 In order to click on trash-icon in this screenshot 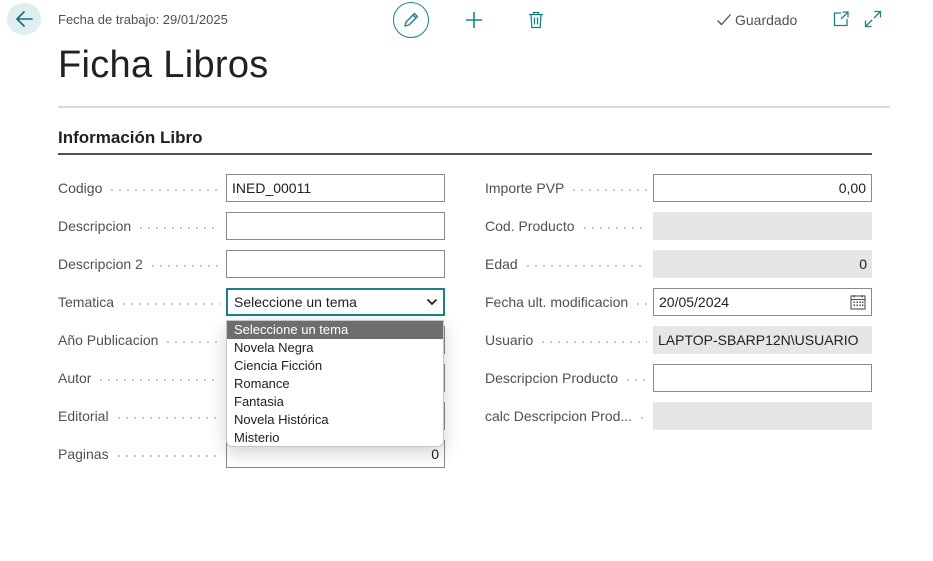, I will do `click(536, 20)`.